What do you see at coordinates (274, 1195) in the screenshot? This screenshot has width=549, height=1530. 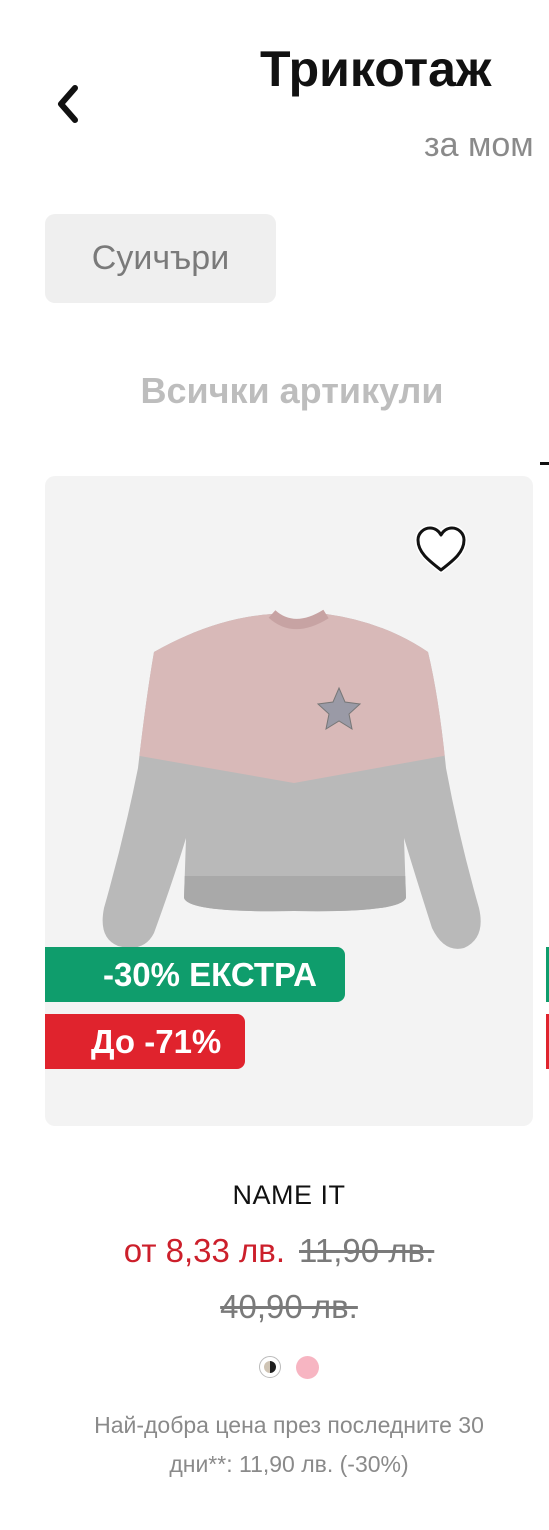 I see `product-brand: NAME IT` at bounding box center [274, 1195].